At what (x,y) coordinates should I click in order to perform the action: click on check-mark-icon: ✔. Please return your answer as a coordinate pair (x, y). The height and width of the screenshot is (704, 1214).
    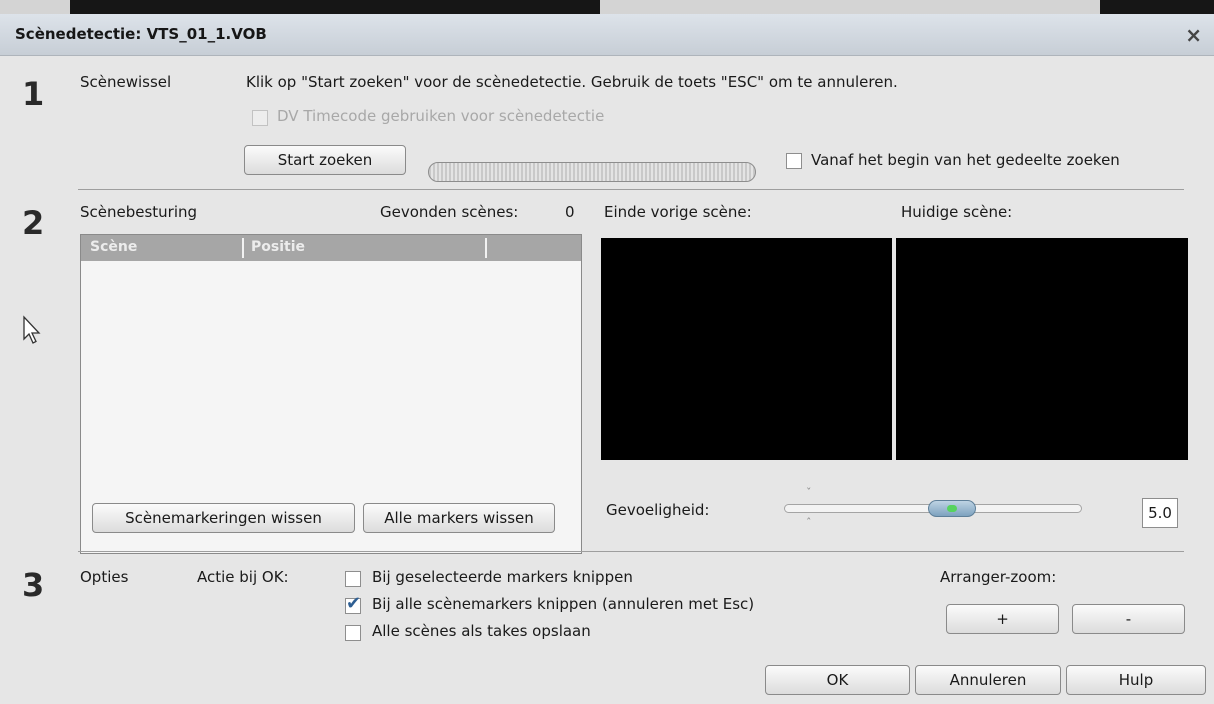
    Looking at the image, I should click on (354, 603).